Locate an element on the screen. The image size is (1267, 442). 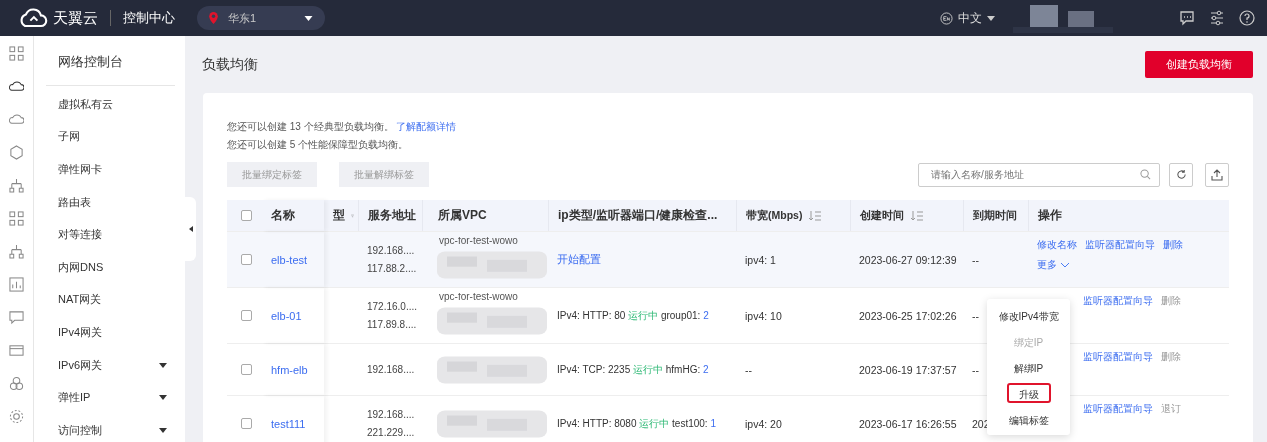
tree-icon is located at coordinates (16, 185).